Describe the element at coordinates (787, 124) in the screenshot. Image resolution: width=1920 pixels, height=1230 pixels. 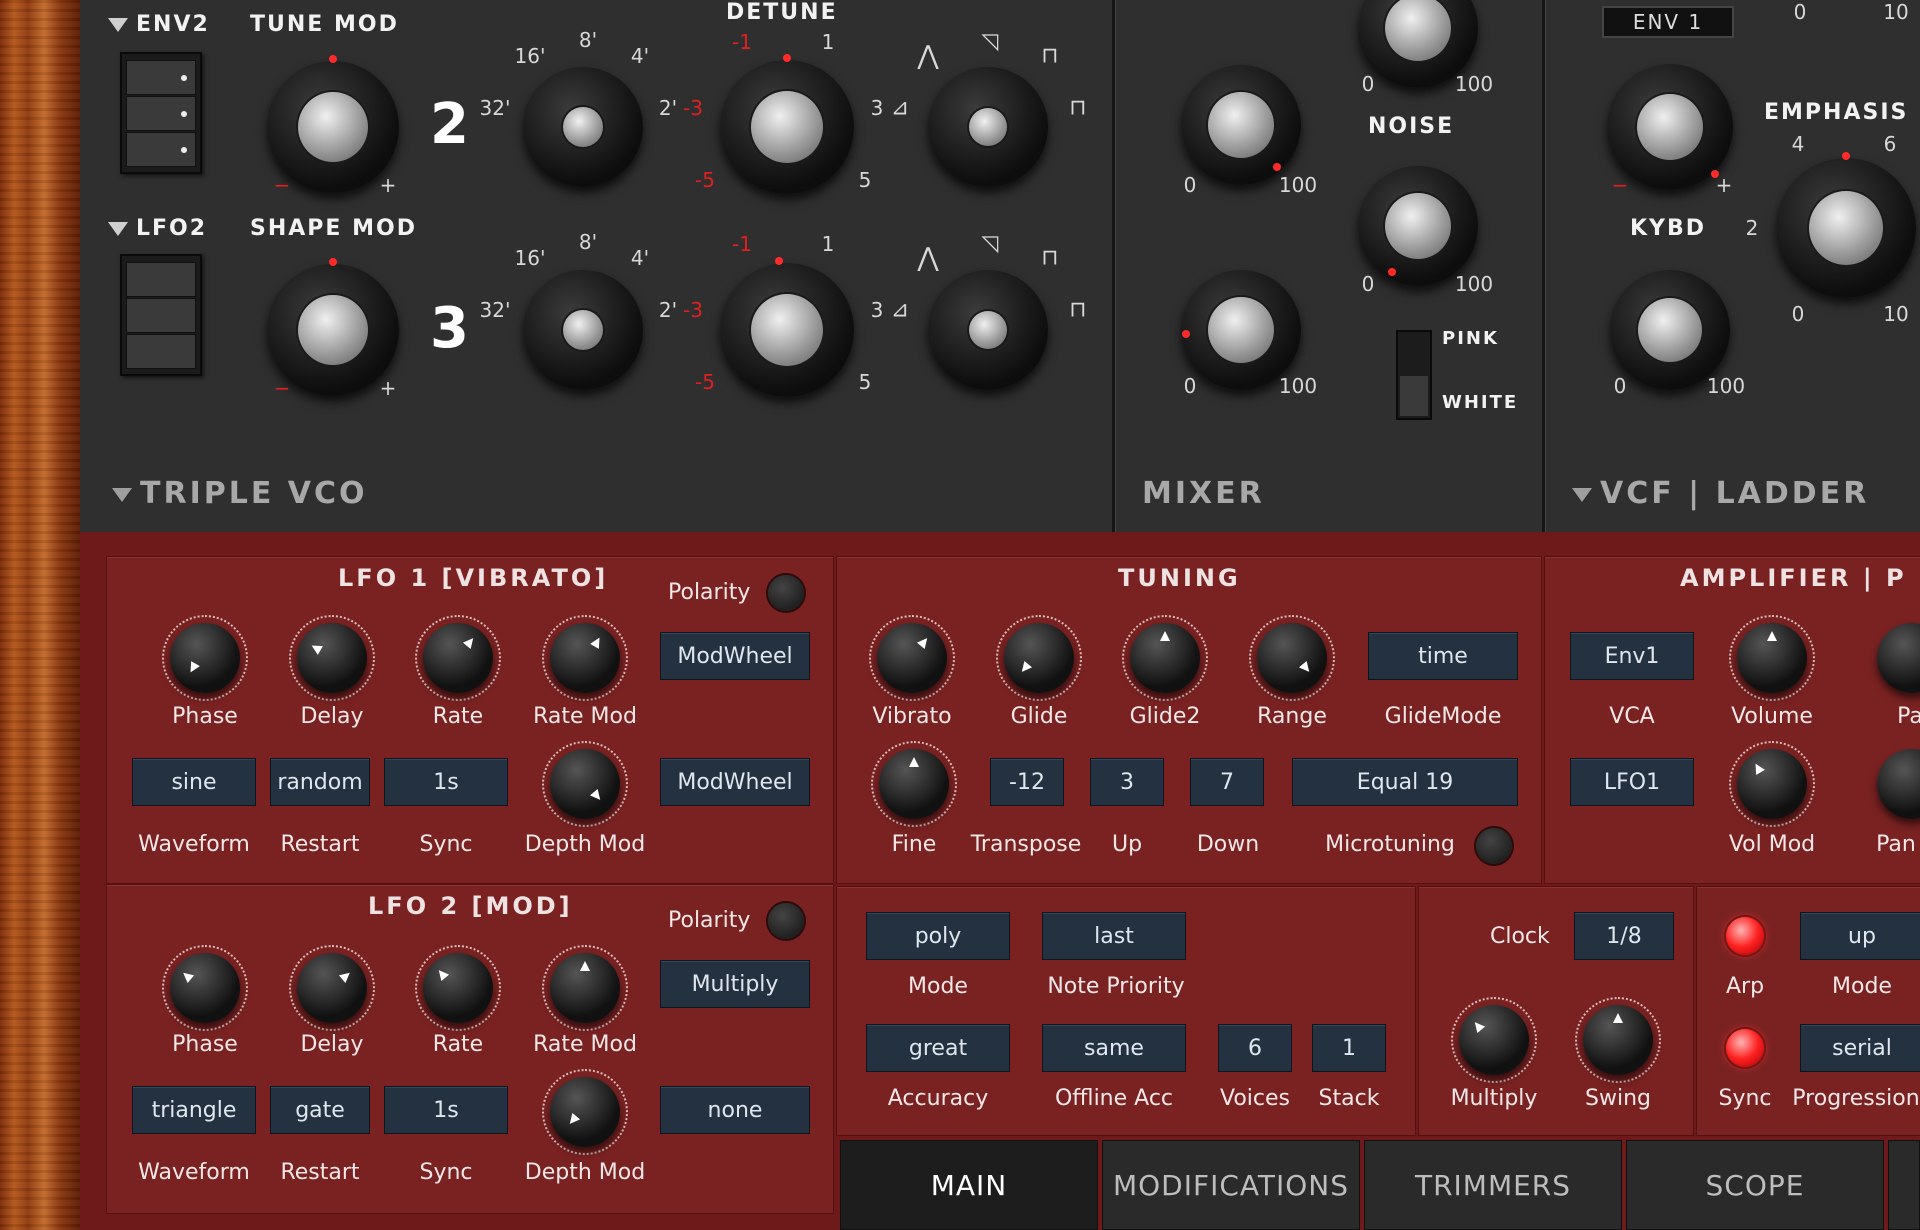
I see `osc2-detune-knob` at that location.